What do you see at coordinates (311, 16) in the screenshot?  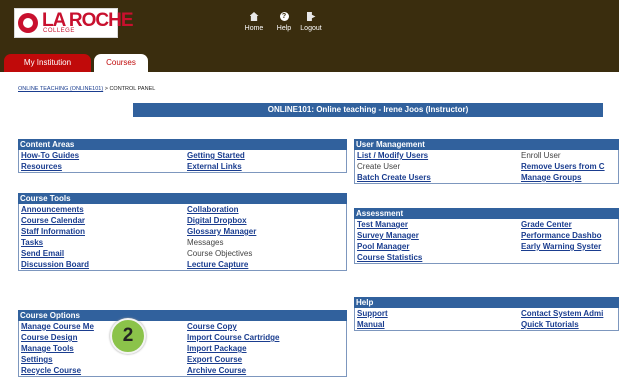 I see `logout-icon` at bounding box center [311, 16].